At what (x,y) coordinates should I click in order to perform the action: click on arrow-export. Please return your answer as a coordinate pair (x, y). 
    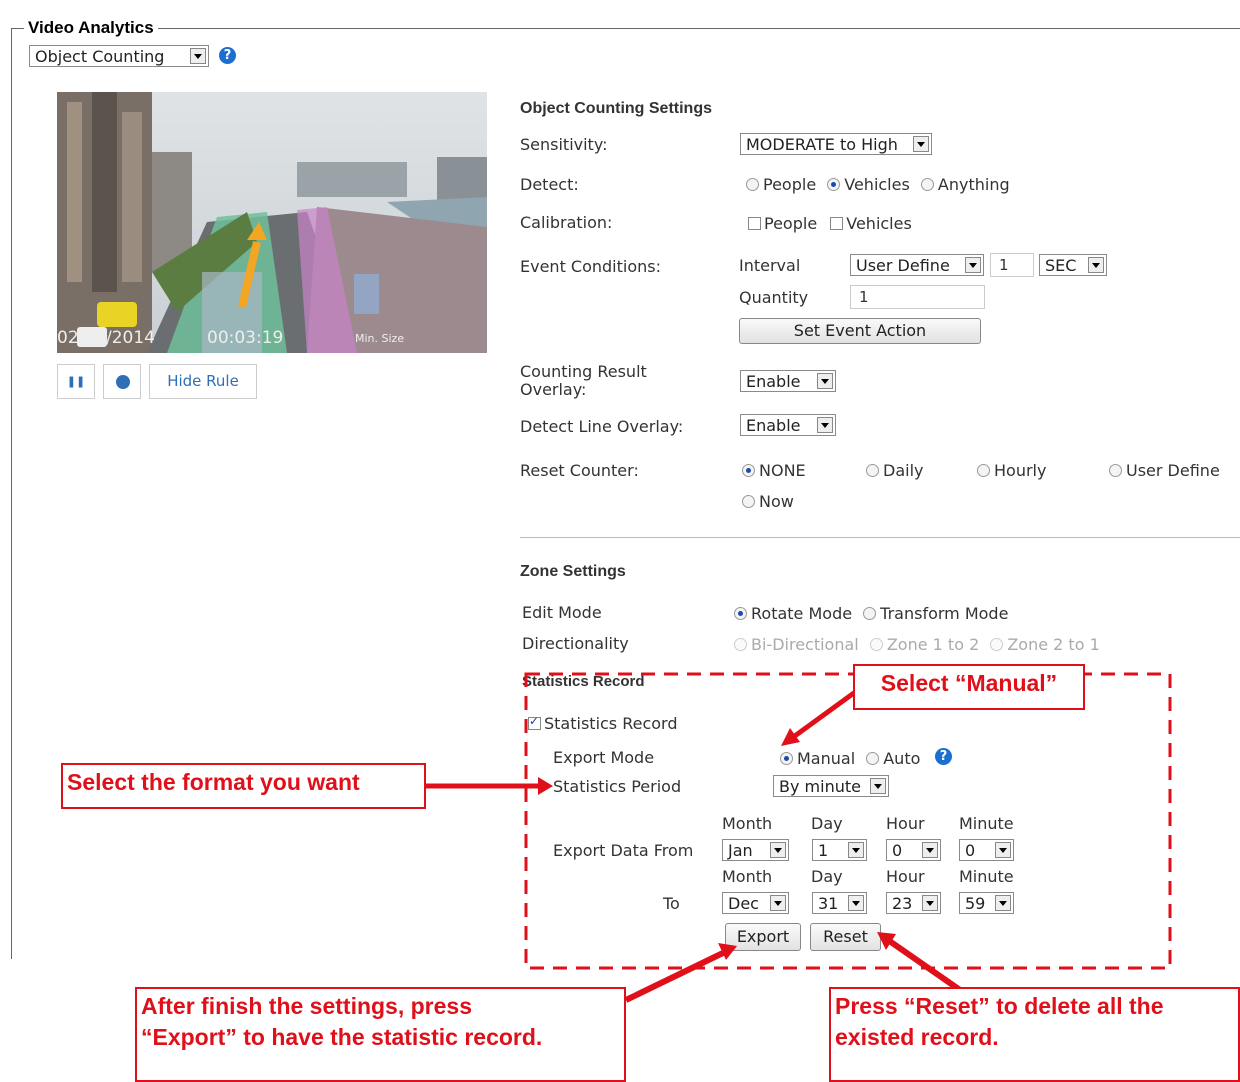
    Looking at the image, I should click on (675, 976).